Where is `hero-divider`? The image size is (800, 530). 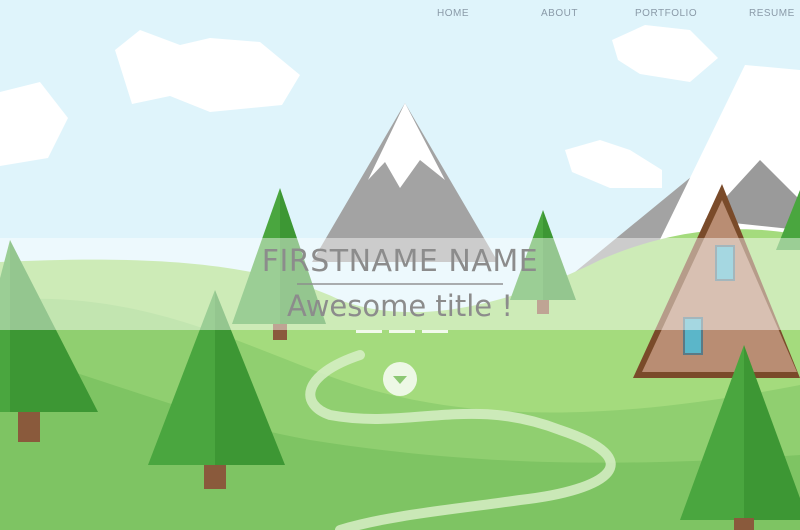 hero-divider is located at coordinates (400, 284).